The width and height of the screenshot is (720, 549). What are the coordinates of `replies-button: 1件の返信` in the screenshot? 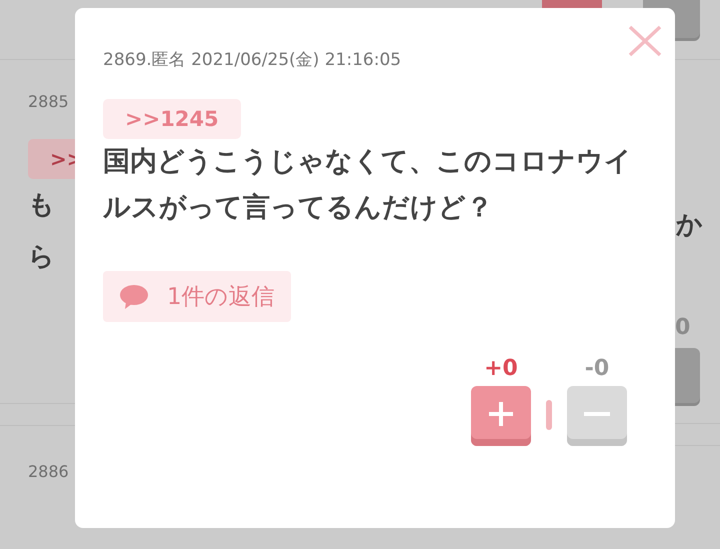 It's located at (197, 296).